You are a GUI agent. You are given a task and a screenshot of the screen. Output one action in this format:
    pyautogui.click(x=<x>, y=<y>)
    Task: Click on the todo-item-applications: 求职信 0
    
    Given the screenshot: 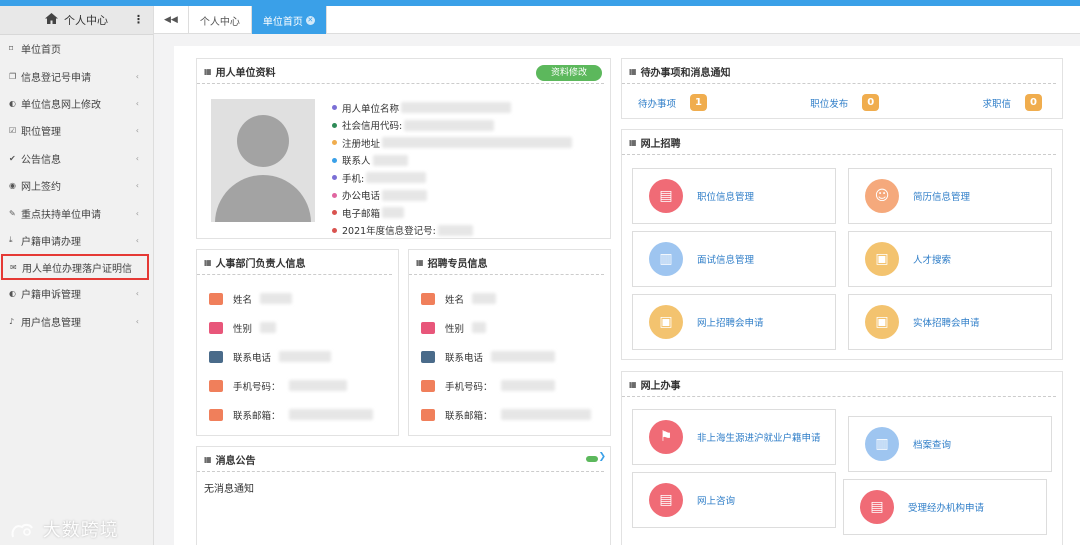 What is the action you would take?
    pyautogui.click(x=1012, y=102)
    